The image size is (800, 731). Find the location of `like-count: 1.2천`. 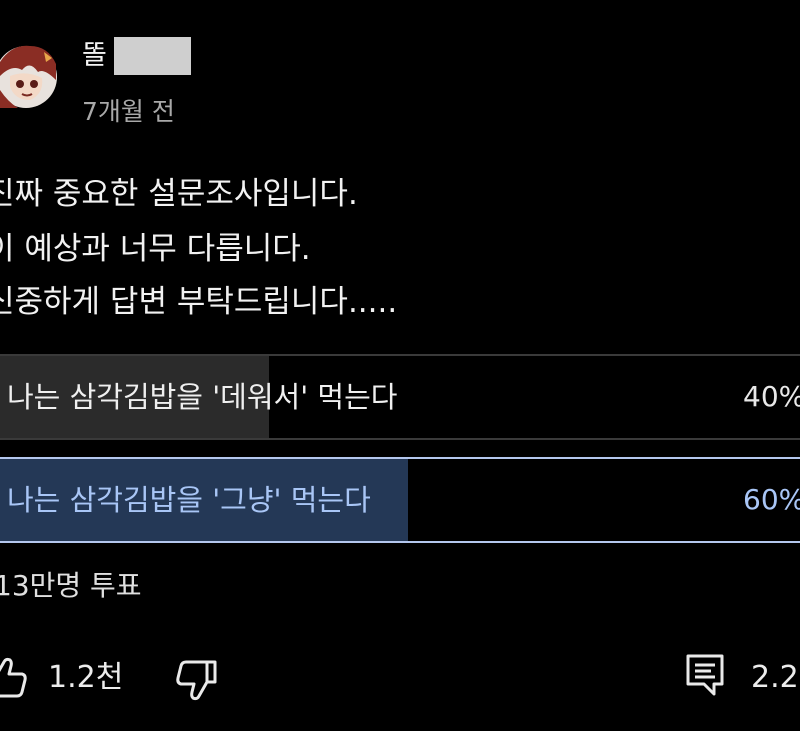

like-count: 1.2천 is located at coordinates (86, 677).